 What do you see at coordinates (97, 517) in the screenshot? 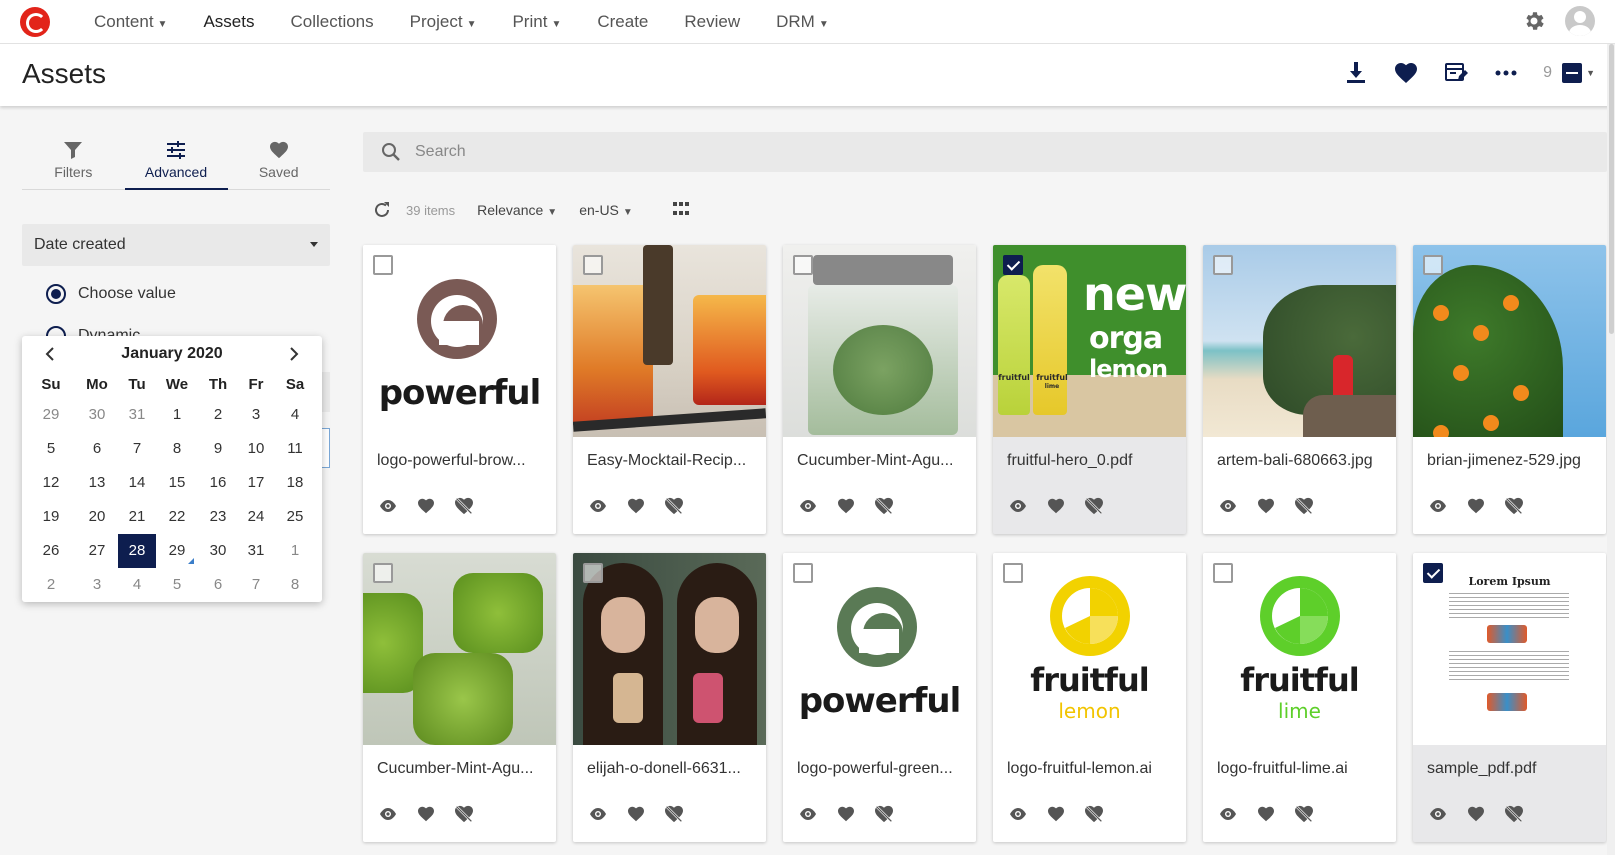
I see `calendar-day: 20` at bounding box center [97, 517].